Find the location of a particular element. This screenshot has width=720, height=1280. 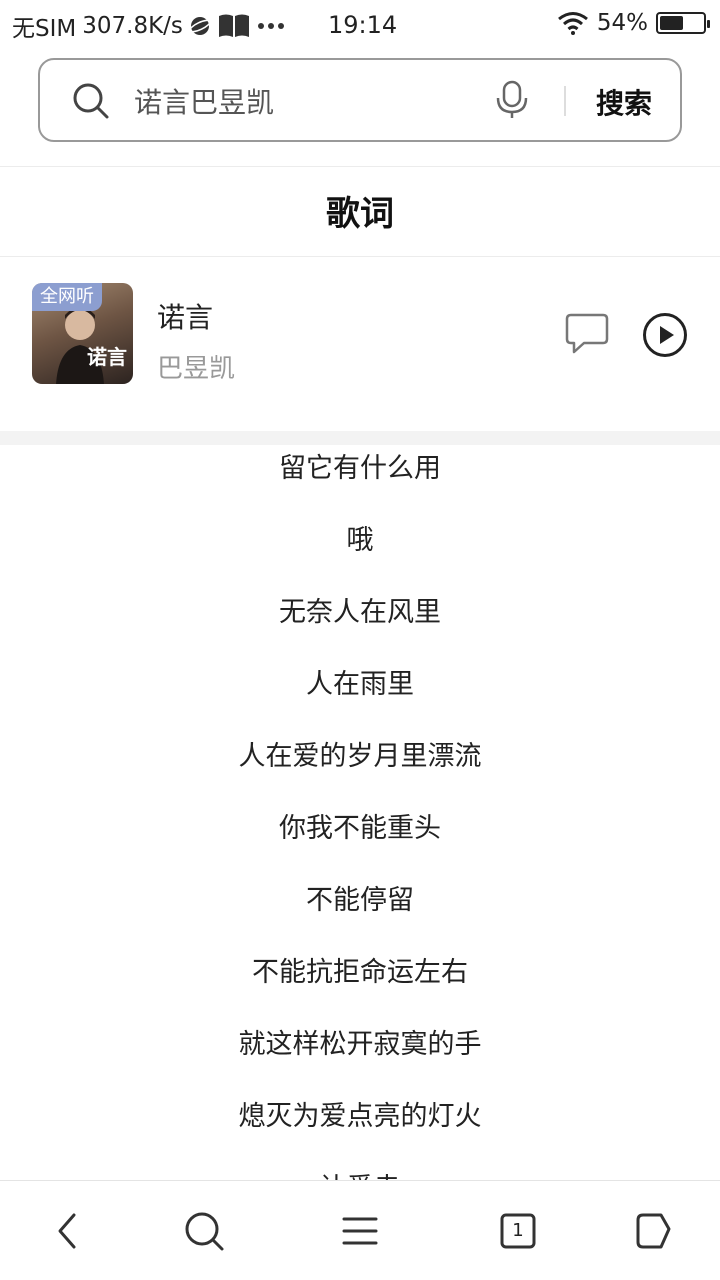

lyric-line: 你我不能重头 is located at coordinates (360, 828).